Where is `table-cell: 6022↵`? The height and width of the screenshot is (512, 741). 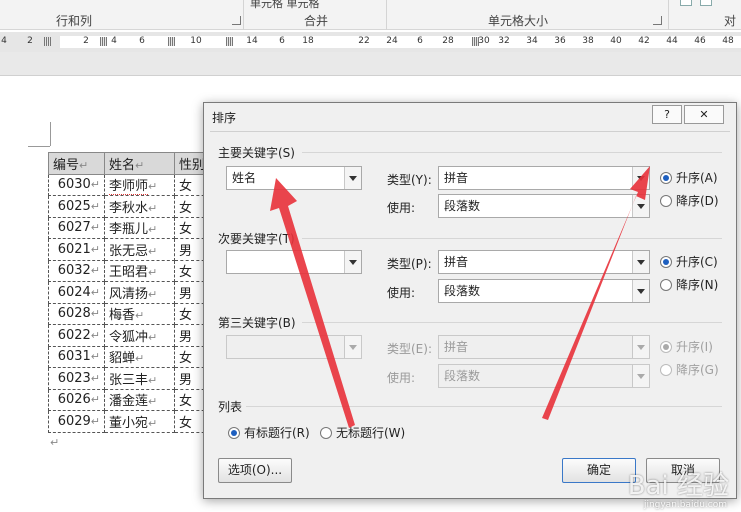 table-cell: 6022↵ is located at coordinates (76, 335).